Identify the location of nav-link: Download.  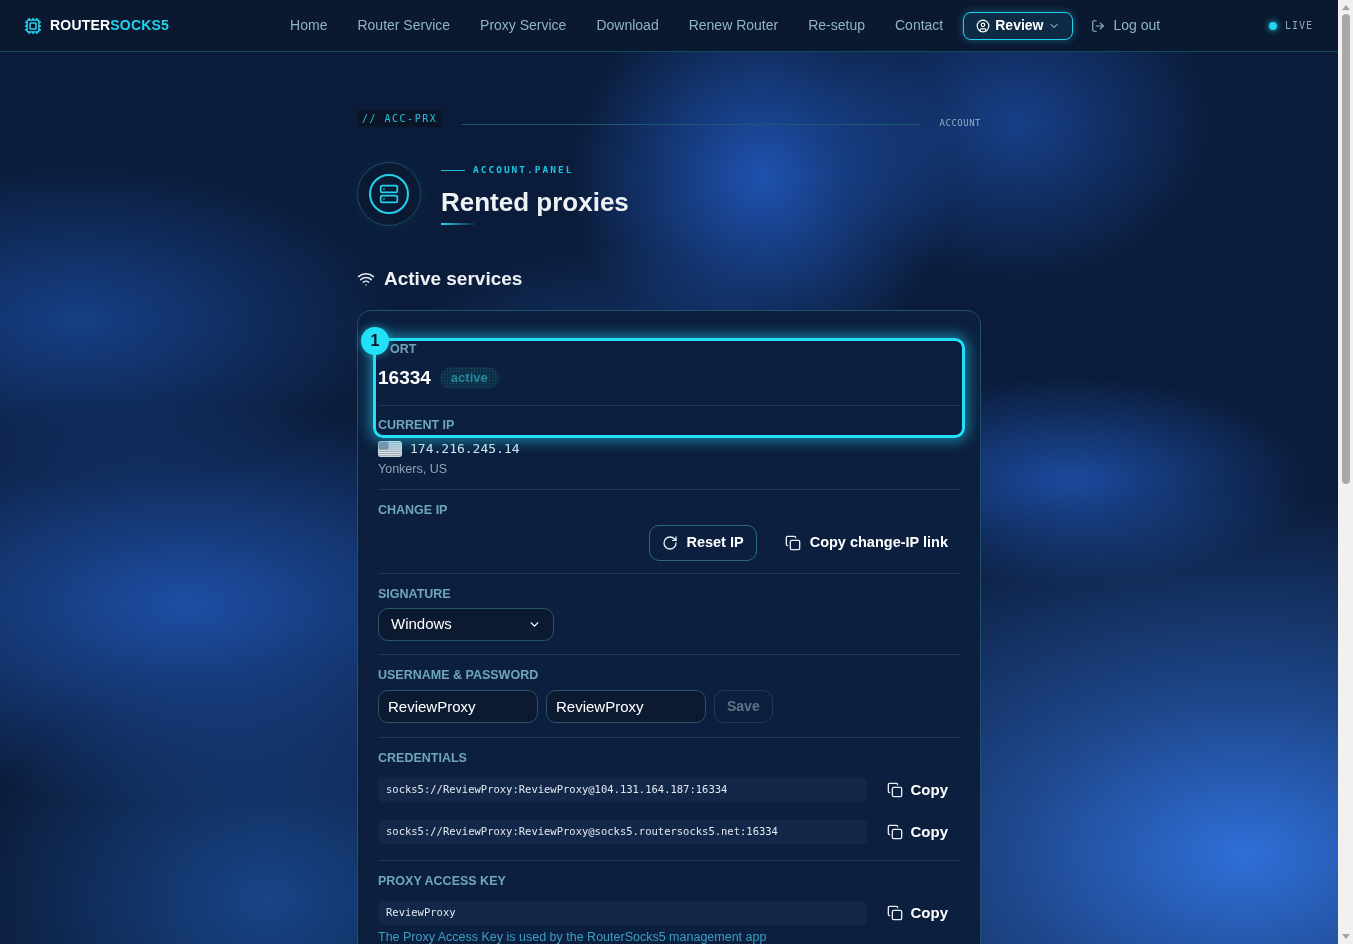
(627, 25).